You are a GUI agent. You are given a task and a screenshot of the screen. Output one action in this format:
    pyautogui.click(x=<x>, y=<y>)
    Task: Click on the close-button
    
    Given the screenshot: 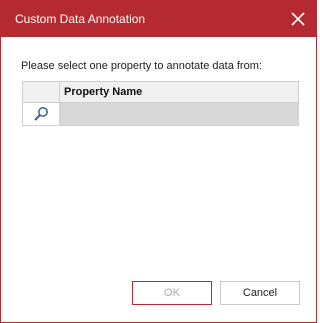 What is the action you would take?
    pyautogui.click(x=298, y=19)
    